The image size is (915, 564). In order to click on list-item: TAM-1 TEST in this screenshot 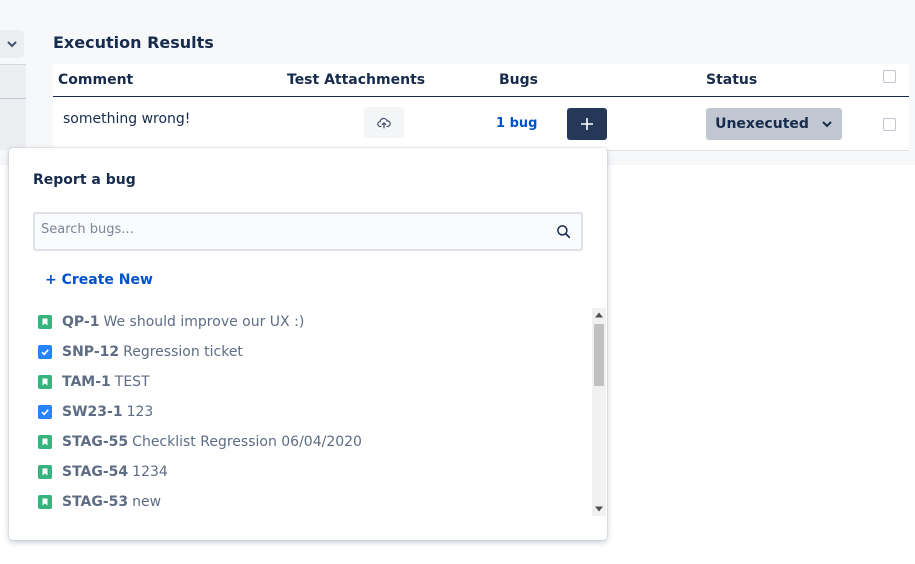, I will do `click(303, 382)`.